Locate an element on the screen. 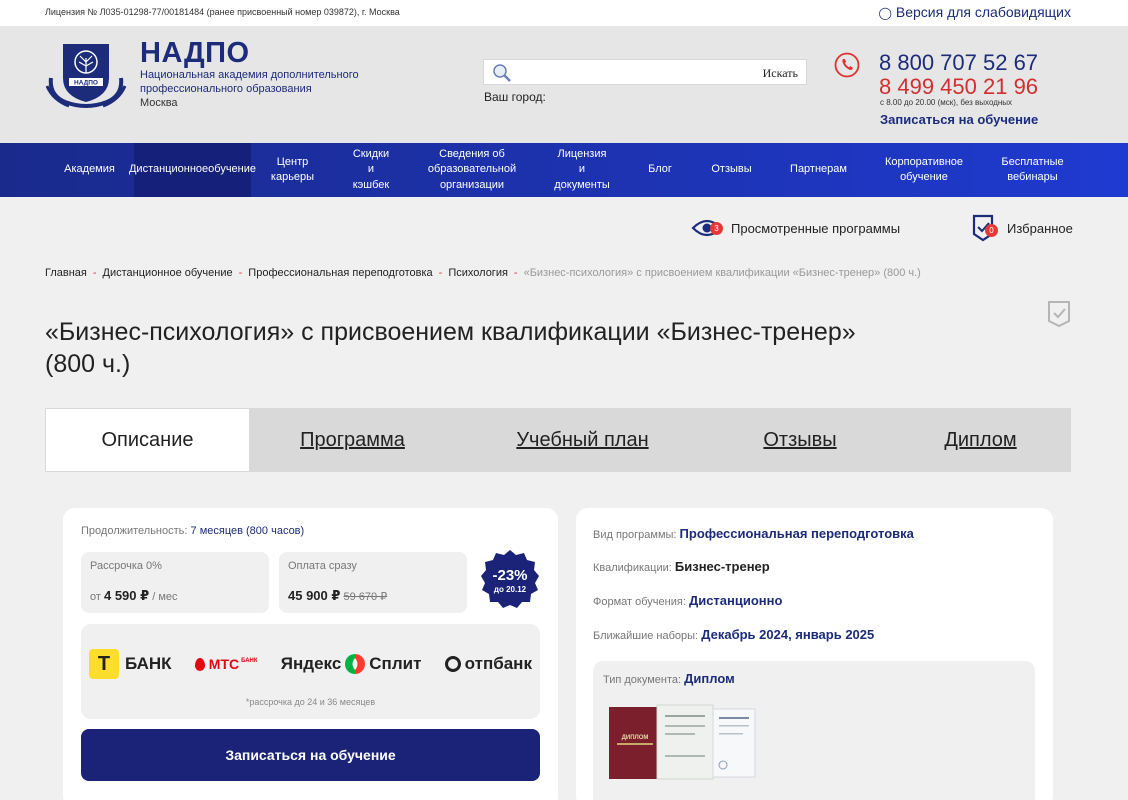 The height and width of the screenshot is (800, 1128). nav-item-partners: Партнерам is located at coordinates (818, 170).